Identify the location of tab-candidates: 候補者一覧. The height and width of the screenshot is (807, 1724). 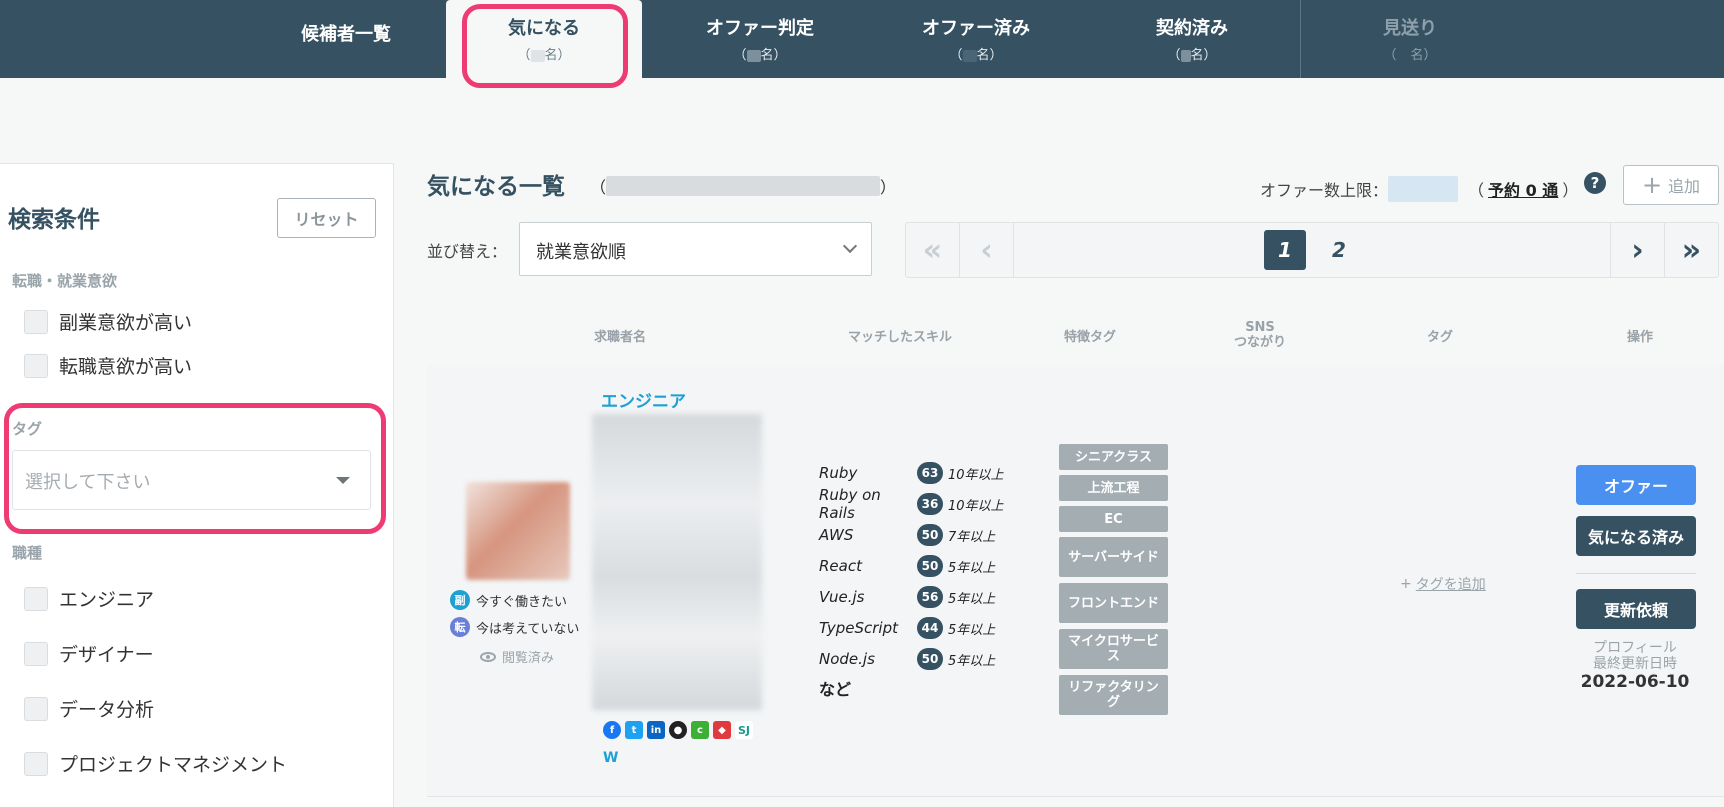
(346, 39).